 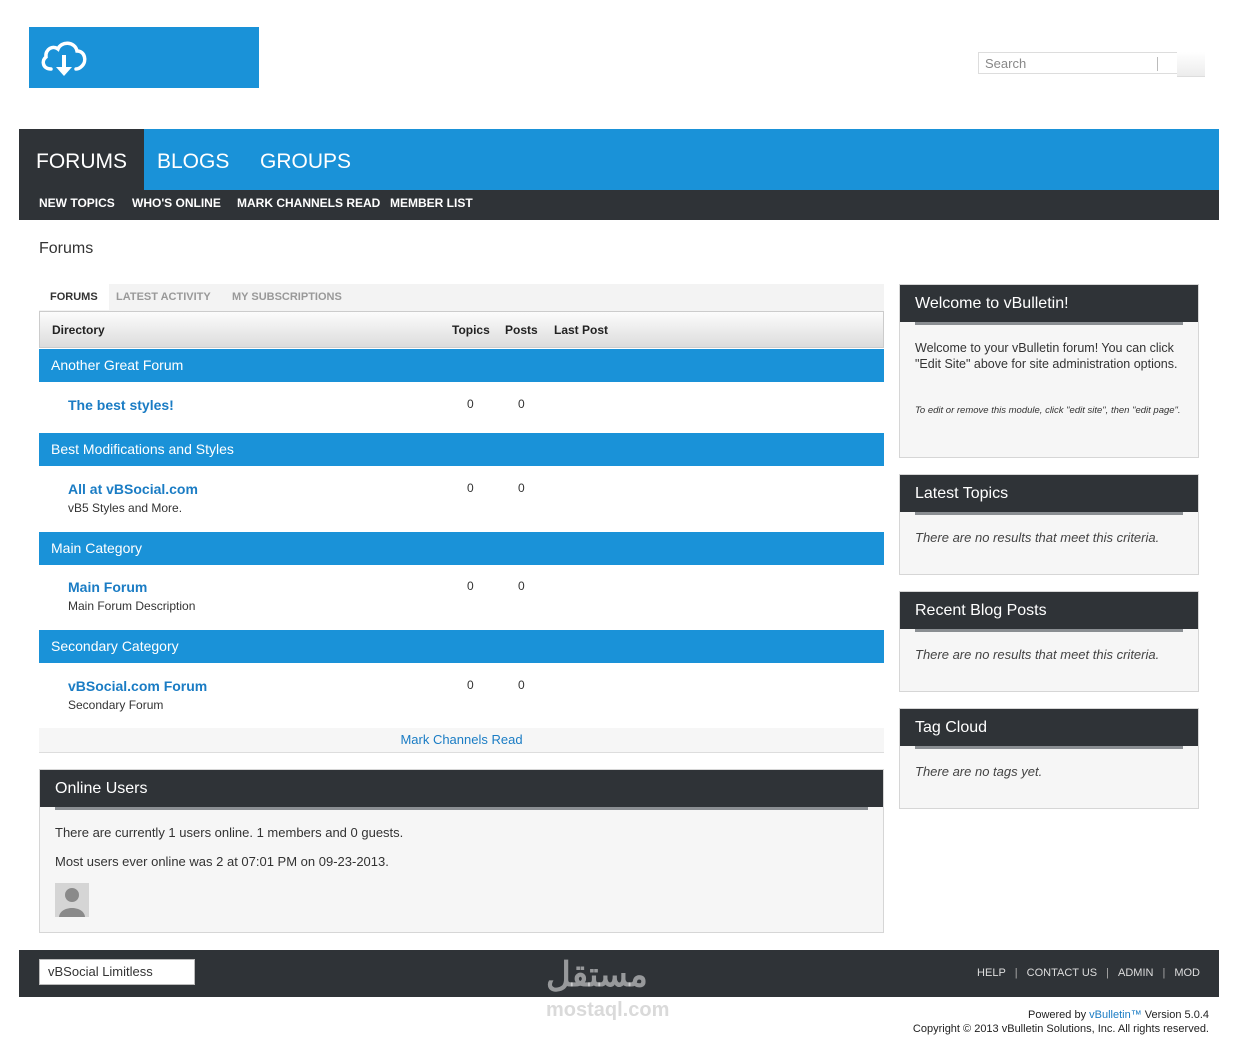 What do you see at coordinates (1049, 727) in the screenshot?
I see `tag-cloud-title: Tag Cloud` at bounding box center [1049, 727].